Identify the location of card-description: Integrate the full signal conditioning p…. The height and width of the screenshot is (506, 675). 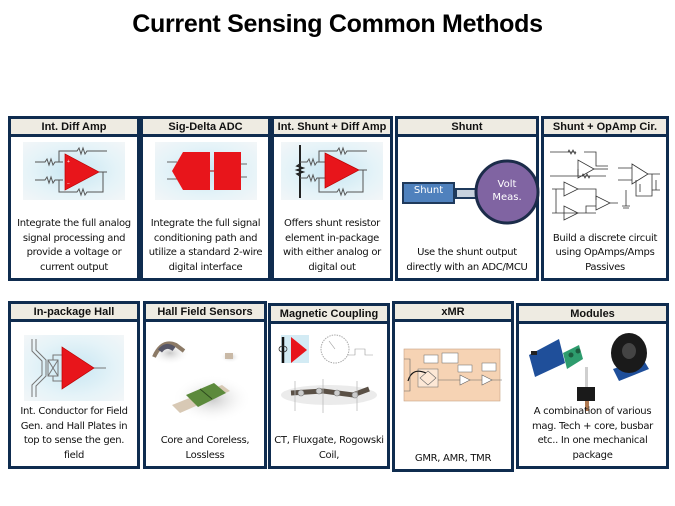
(205, 245).